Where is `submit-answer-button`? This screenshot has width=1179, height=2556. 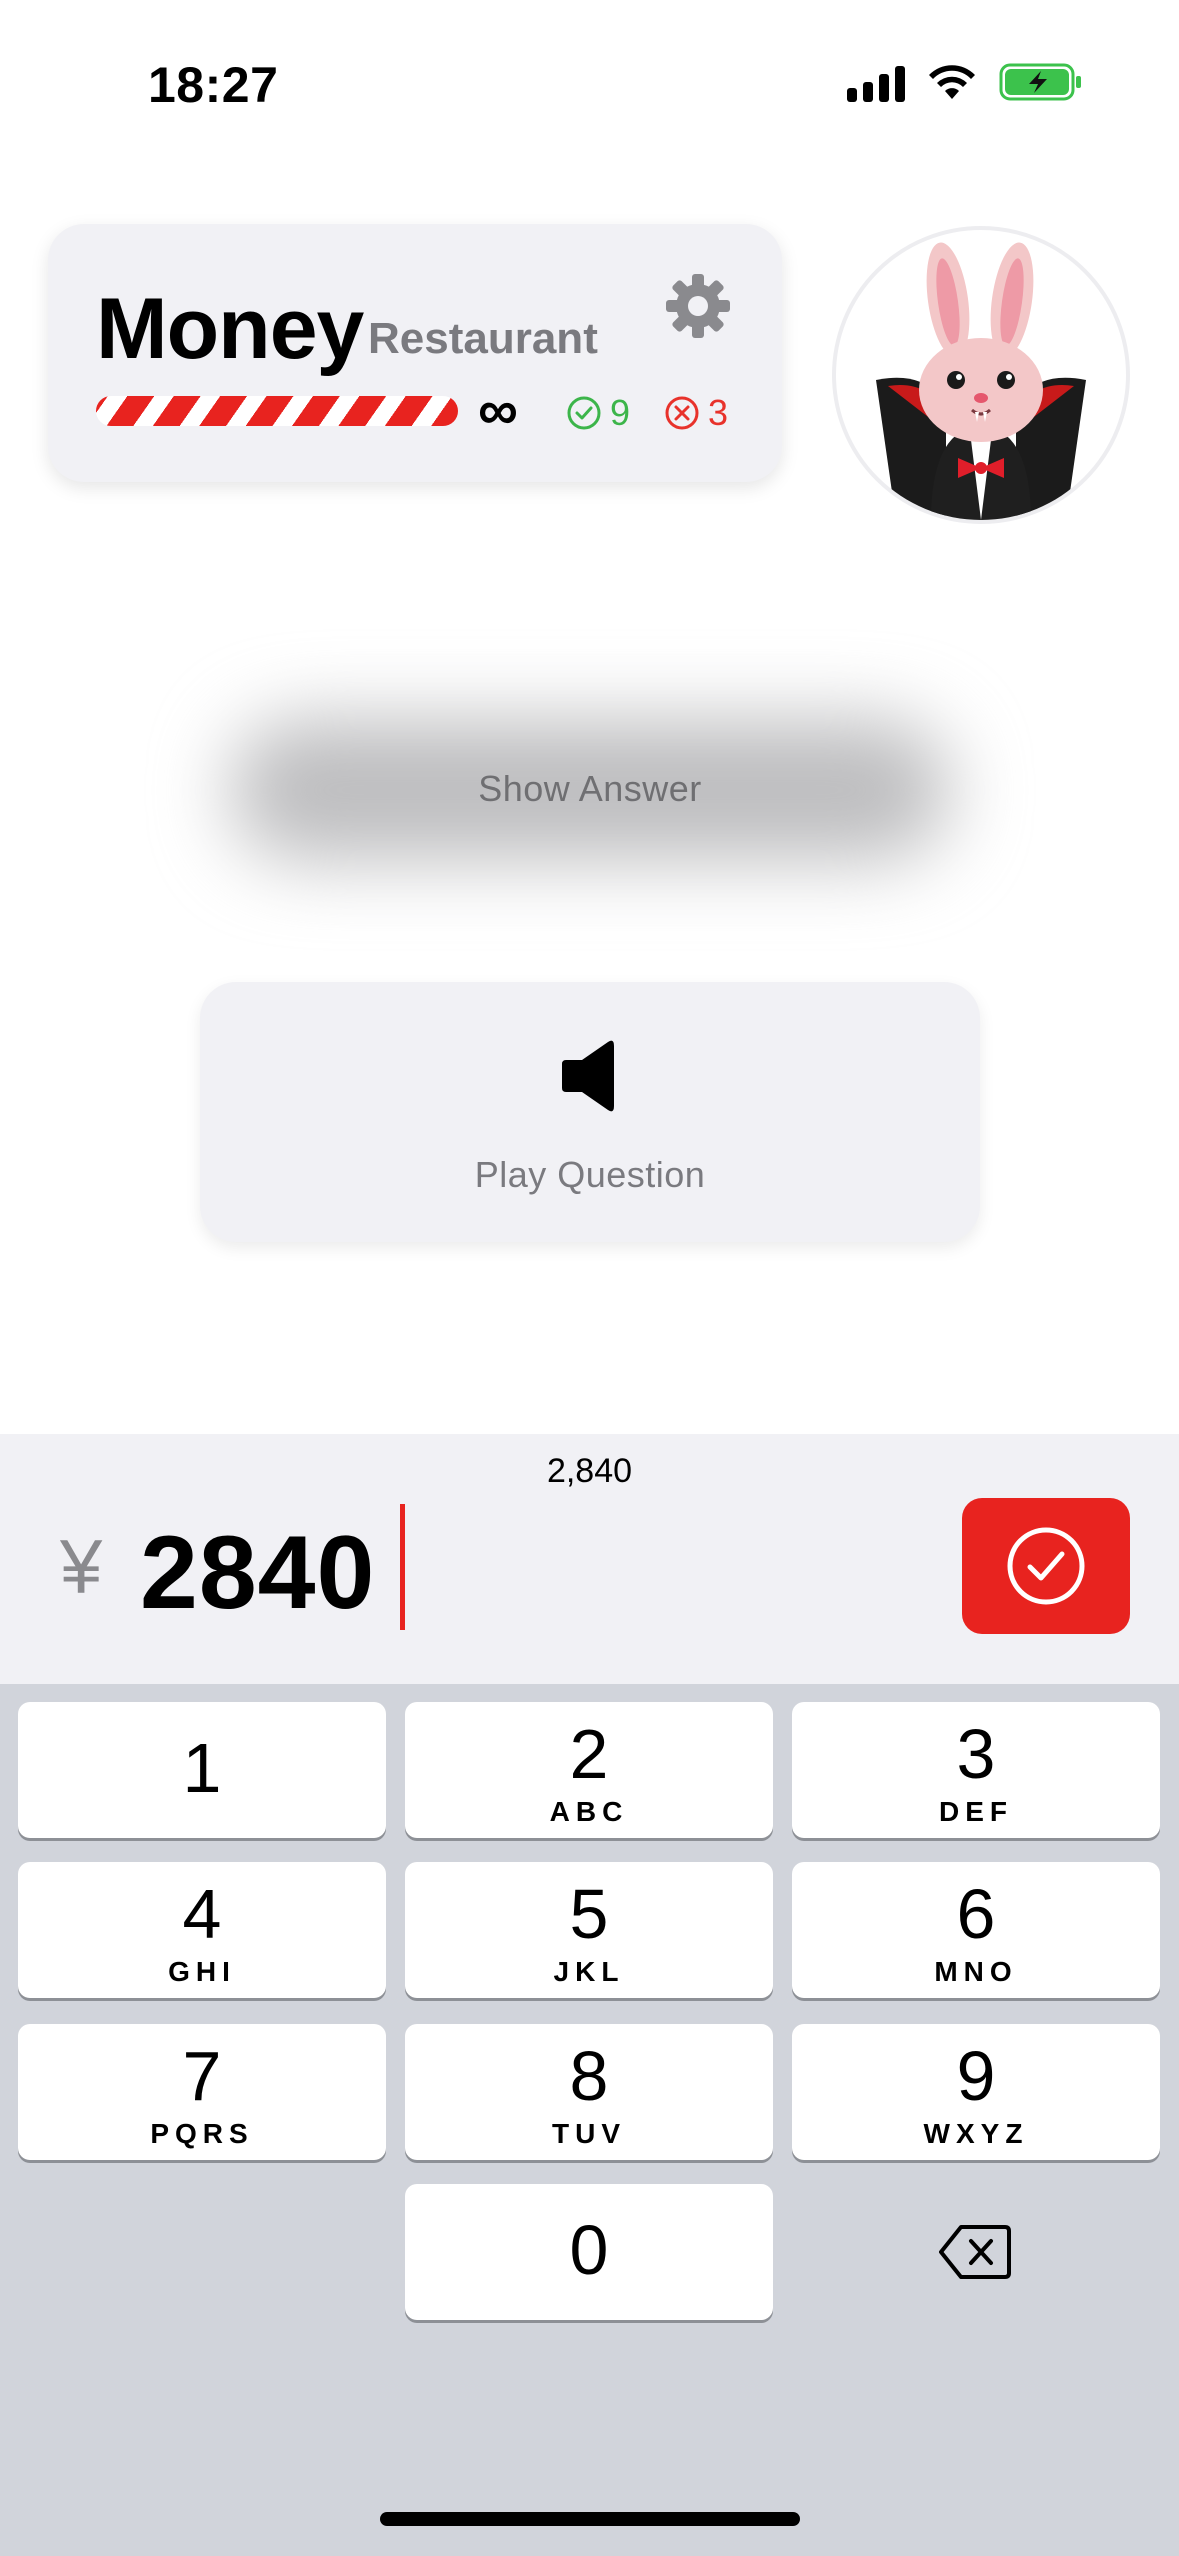 submit-answer-button is located at coordinates (1046, 1566).